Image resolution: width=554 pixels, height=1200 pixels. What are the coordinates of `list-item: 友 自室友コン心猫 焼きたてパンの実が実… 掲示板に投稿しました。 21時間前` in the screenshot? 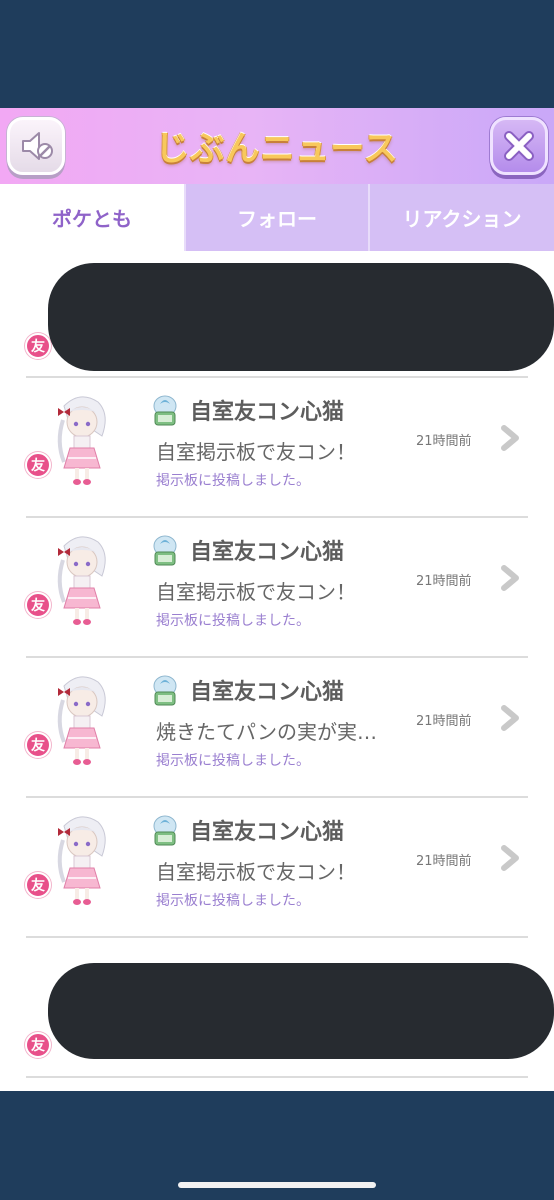 It's located at (277, 728).